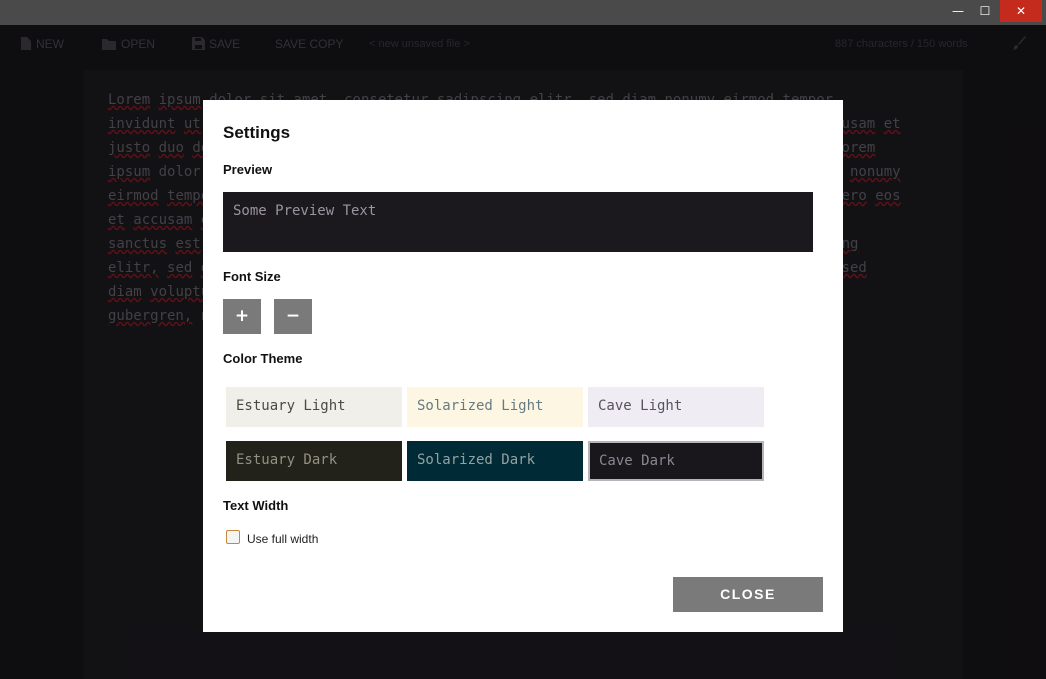  I want to click on window-close-button: ✕, so click(1021, 11).